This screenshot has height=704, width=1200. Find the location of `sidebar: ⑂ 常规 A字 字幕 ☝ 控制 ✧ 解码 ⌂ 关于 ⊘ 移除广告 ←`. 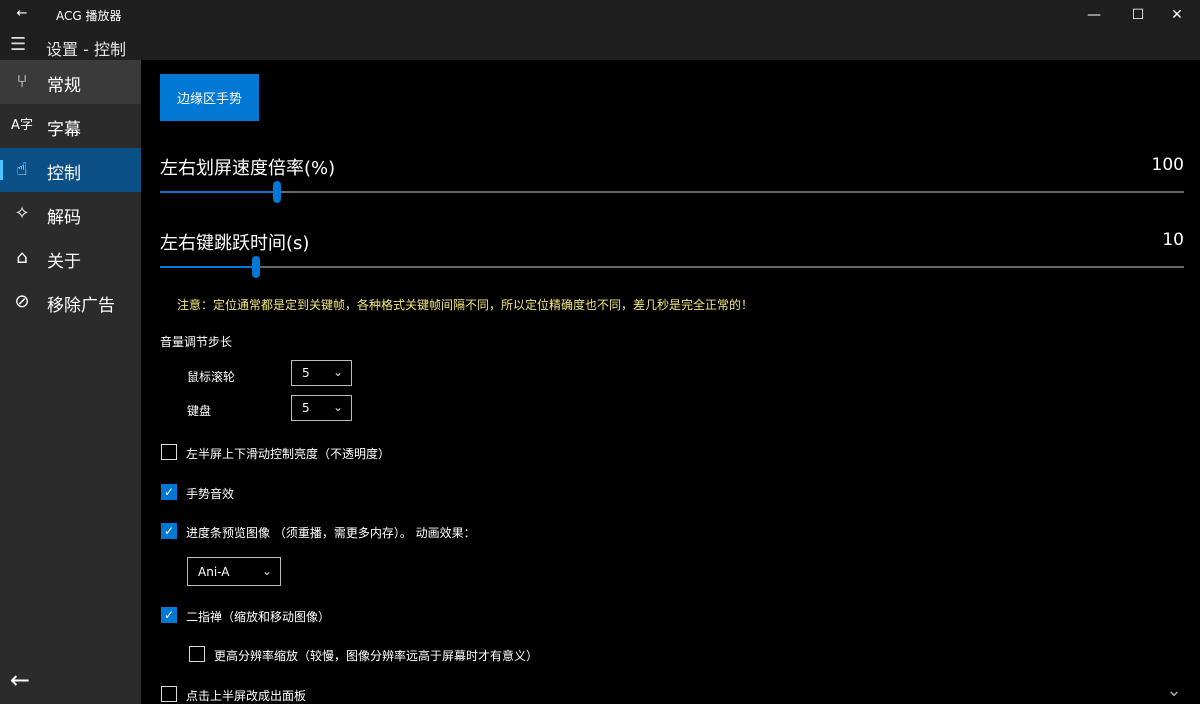

sidebar: ⑂ 常规 A字 字幕 ☝ 控制 ✧ 解码 ⌂ 关于 ⊘ 移除广告 ← is located at coordinates (70, 382).